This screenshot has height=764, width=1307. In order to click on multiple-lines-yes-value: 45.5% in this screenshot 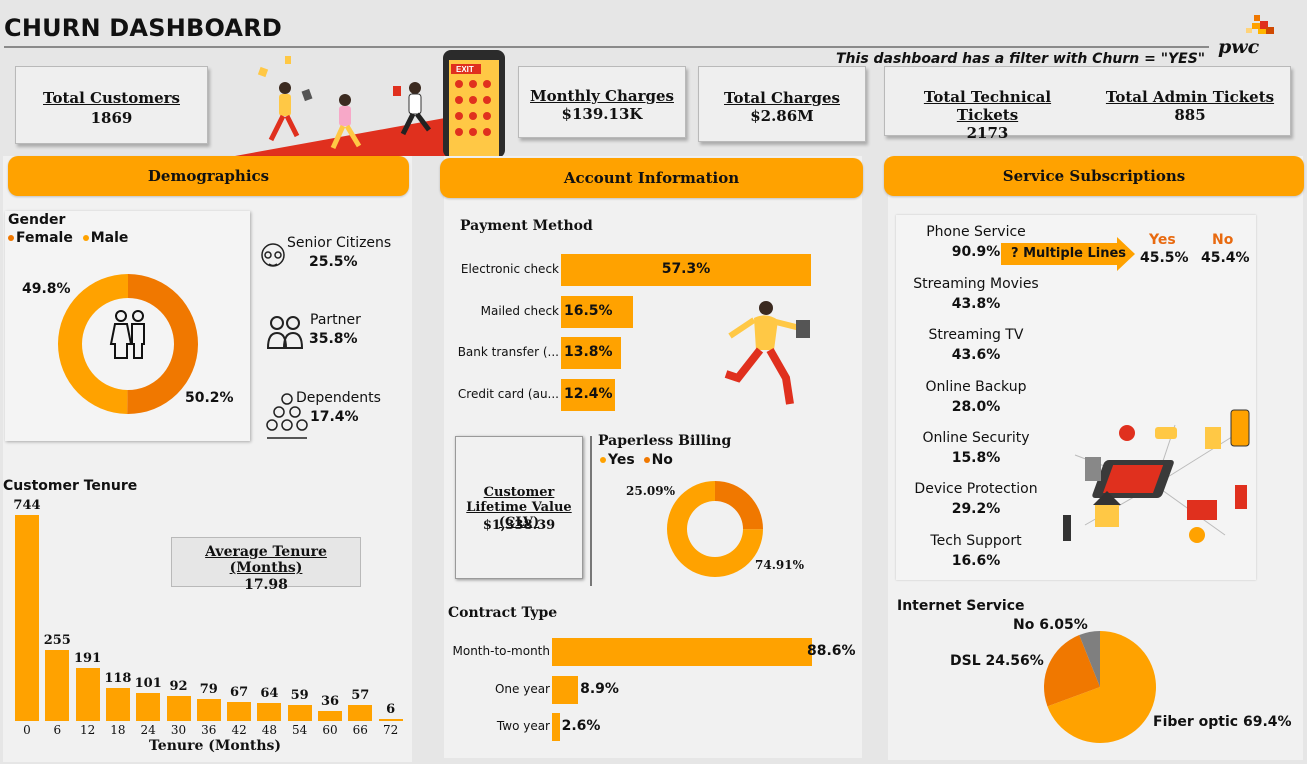, I will do `click(1164, 258)`.